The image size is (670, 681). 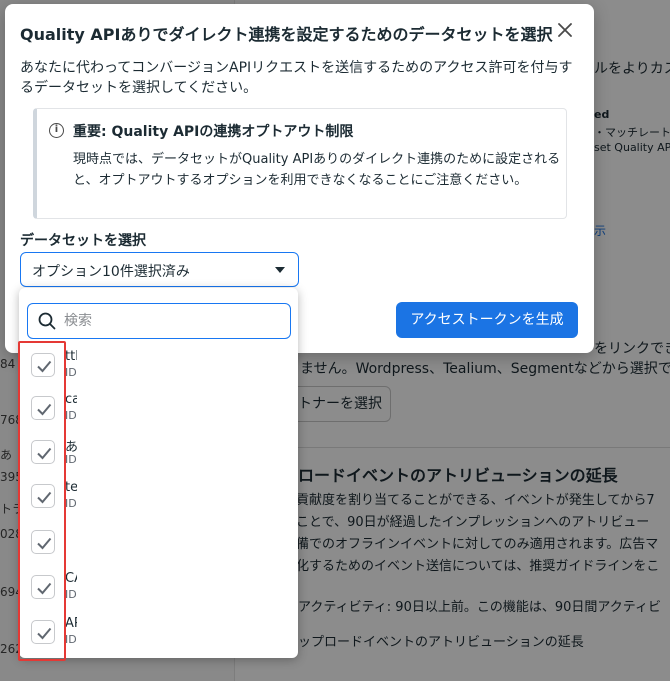 I want to click on close-icon, so click(x=565, y=30).